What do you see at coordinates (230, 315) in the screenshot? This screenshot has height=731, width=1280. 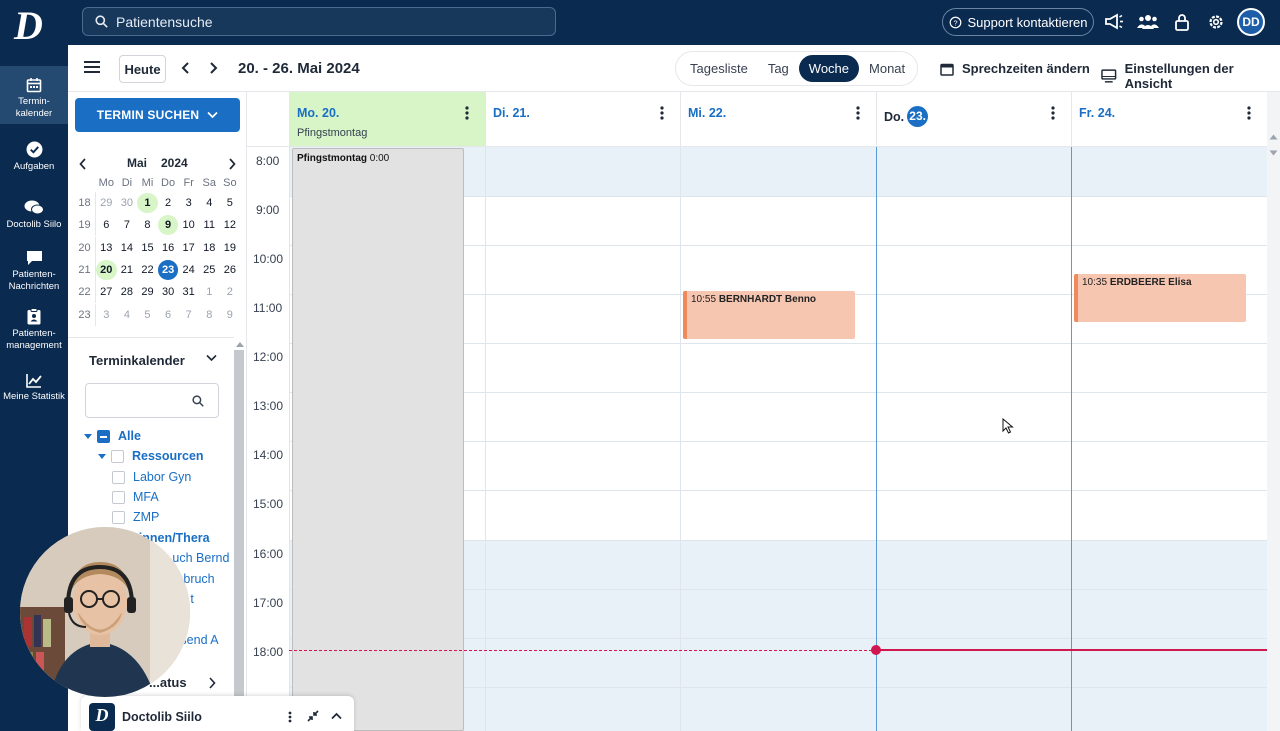 I see `mini-day: 9` at bounding box center [230, 315].